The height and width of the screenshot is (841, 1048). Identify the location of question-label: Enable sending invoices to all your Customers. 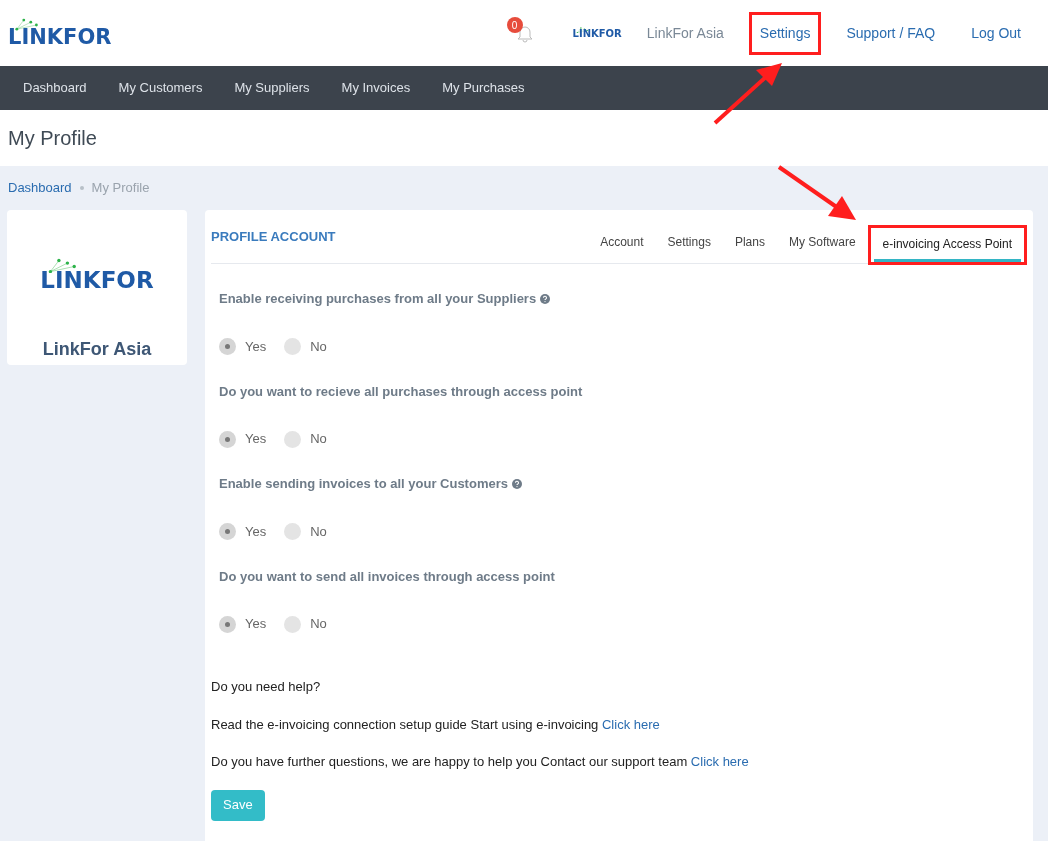
(363, 484).